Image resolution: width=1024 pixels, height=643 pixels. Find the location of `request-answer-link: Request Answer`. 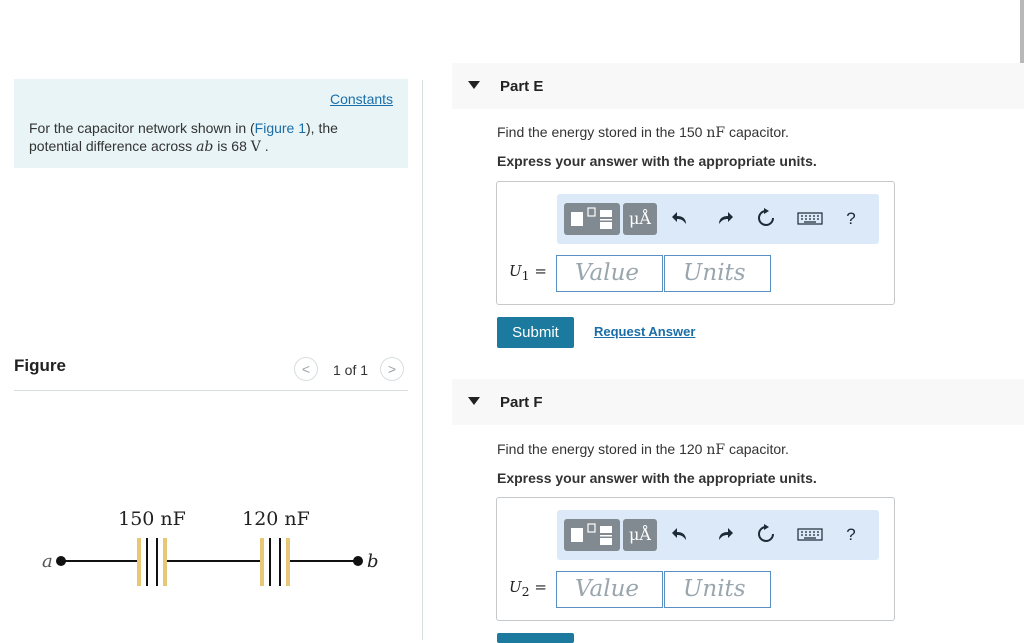

request-answer-link: Request Answer is located at coordinates (644, 331).